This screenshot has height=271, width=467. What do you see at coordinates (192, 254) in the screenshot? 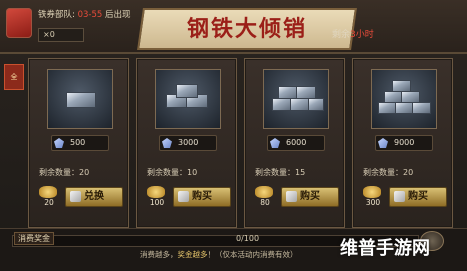
I see `message-highlight: 奖金越多` at bounding box center [192, 254].